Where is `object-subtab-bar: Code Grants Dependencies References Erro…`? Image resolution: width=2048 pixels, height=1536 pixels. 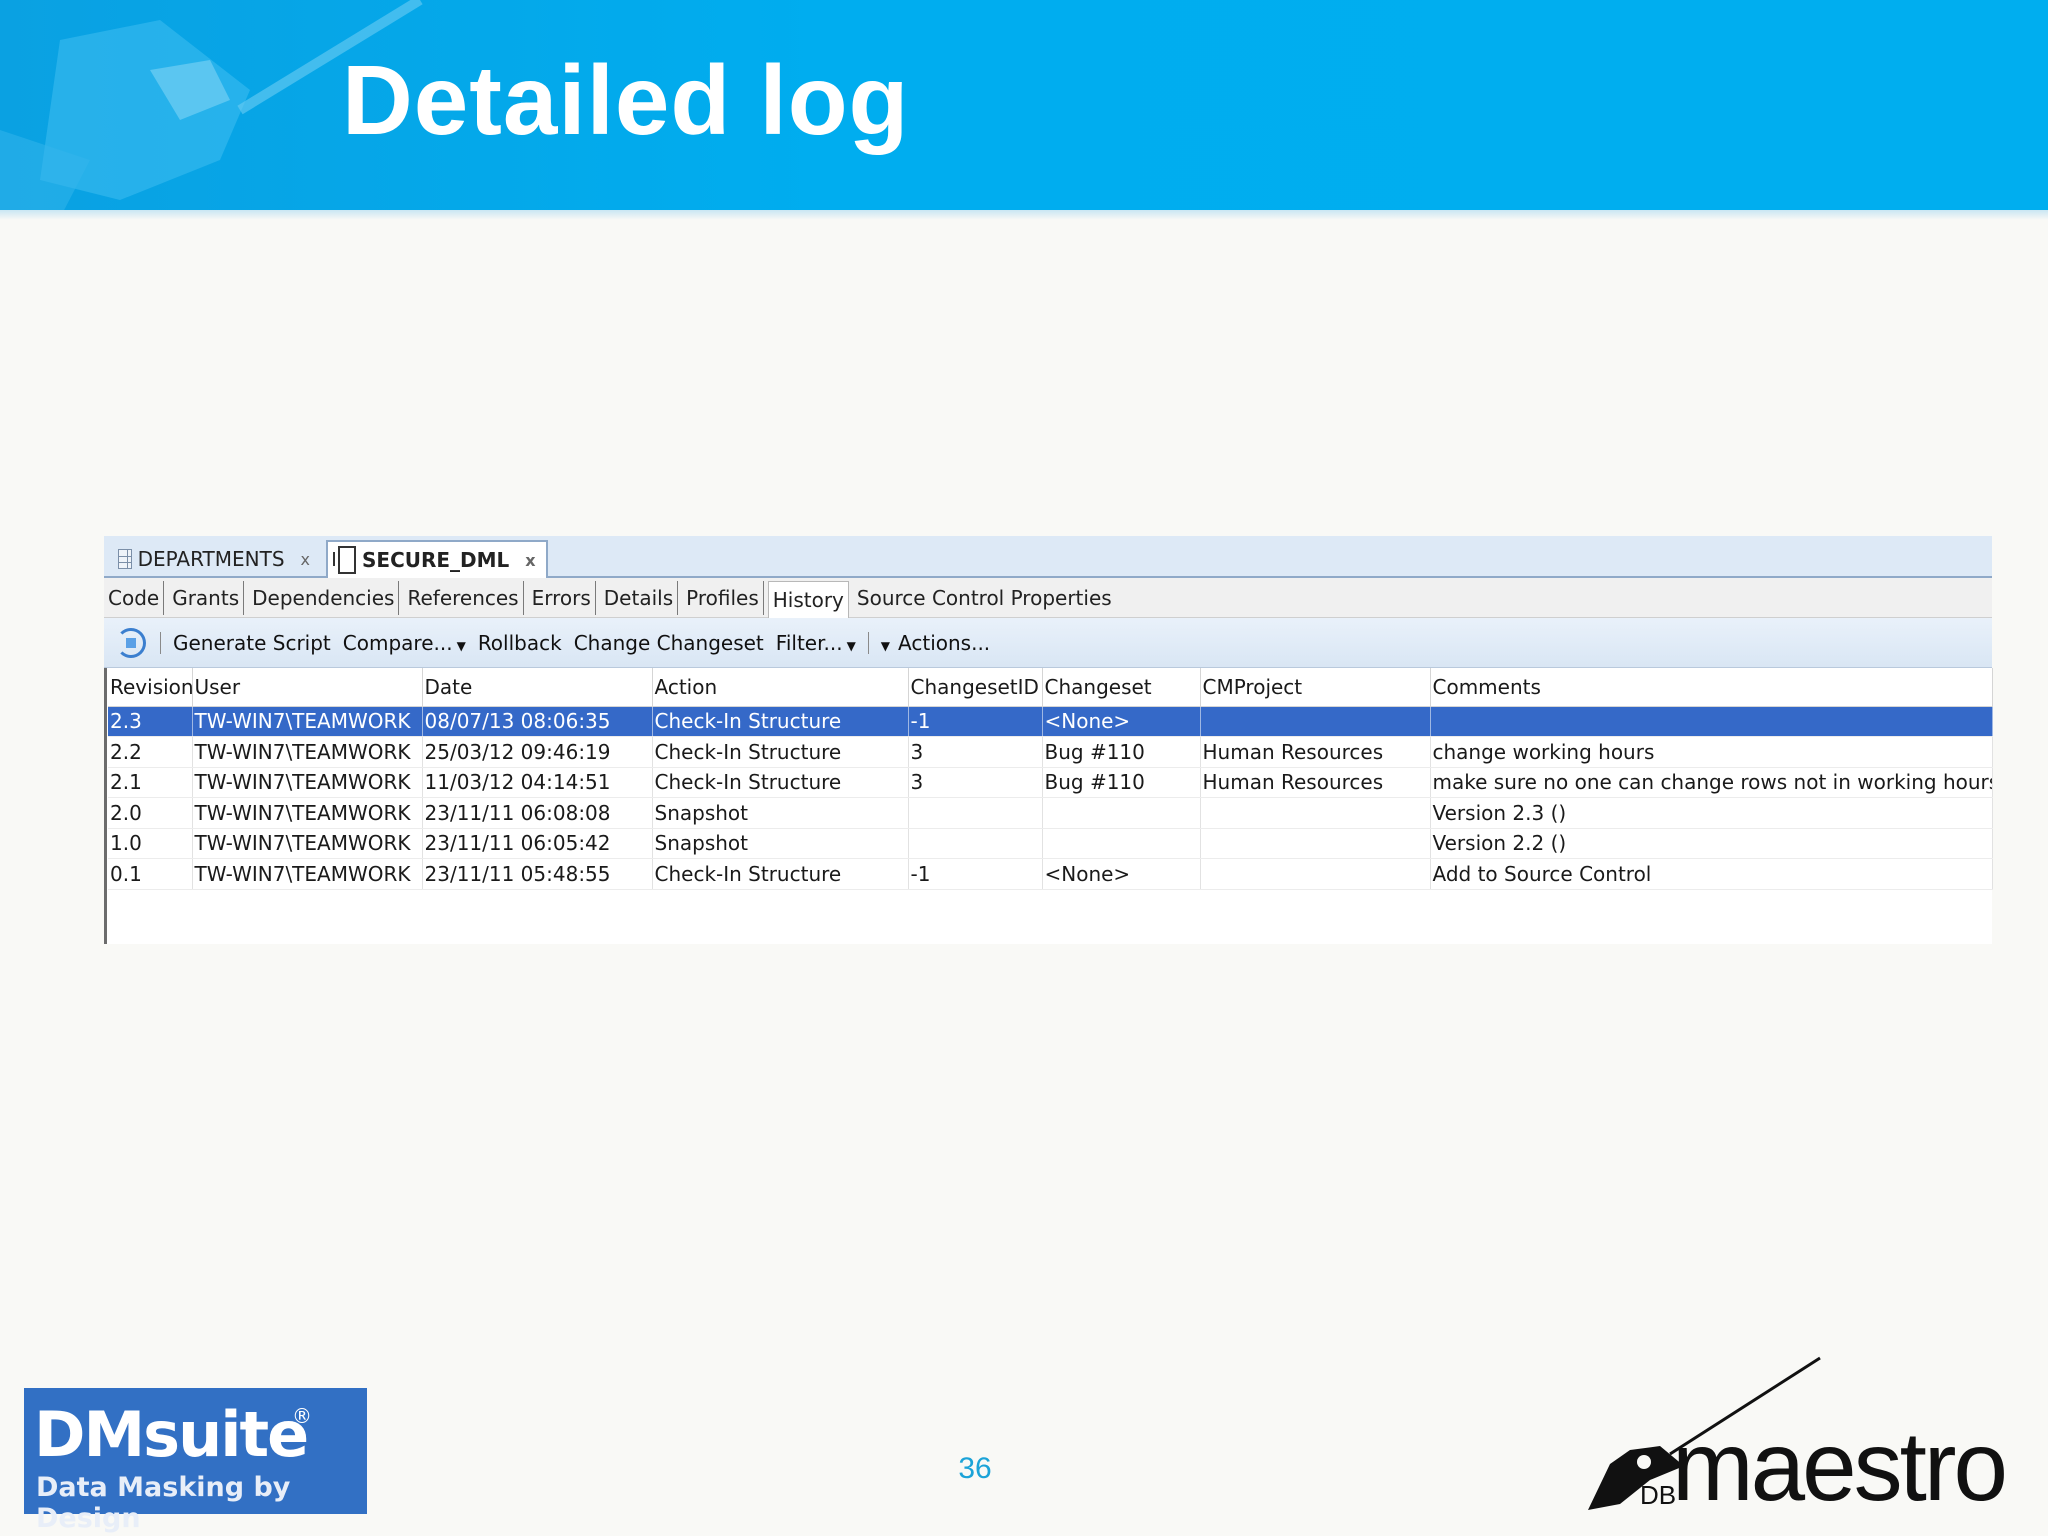 object-subtab-bar: Code Grants Dependencies References Erro… is located at coordinates (1048, 598).